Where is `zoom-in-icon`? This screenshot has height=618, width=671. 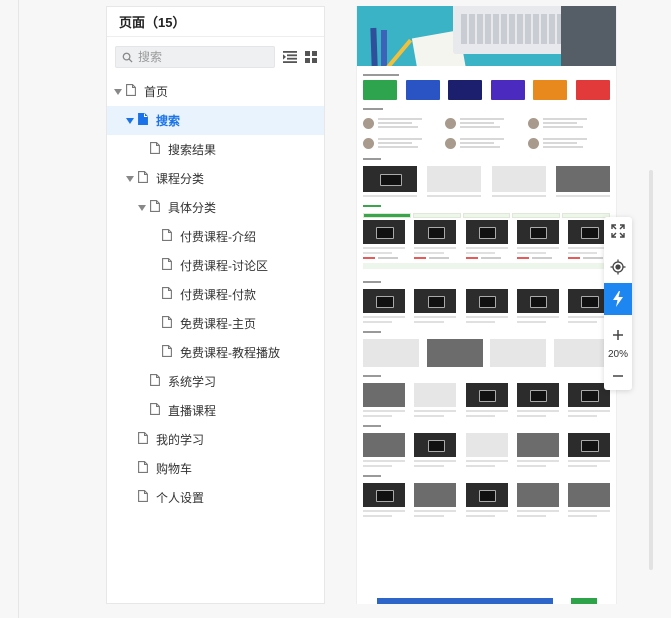
zoom-in-icon is located at coordinates (618, 335).